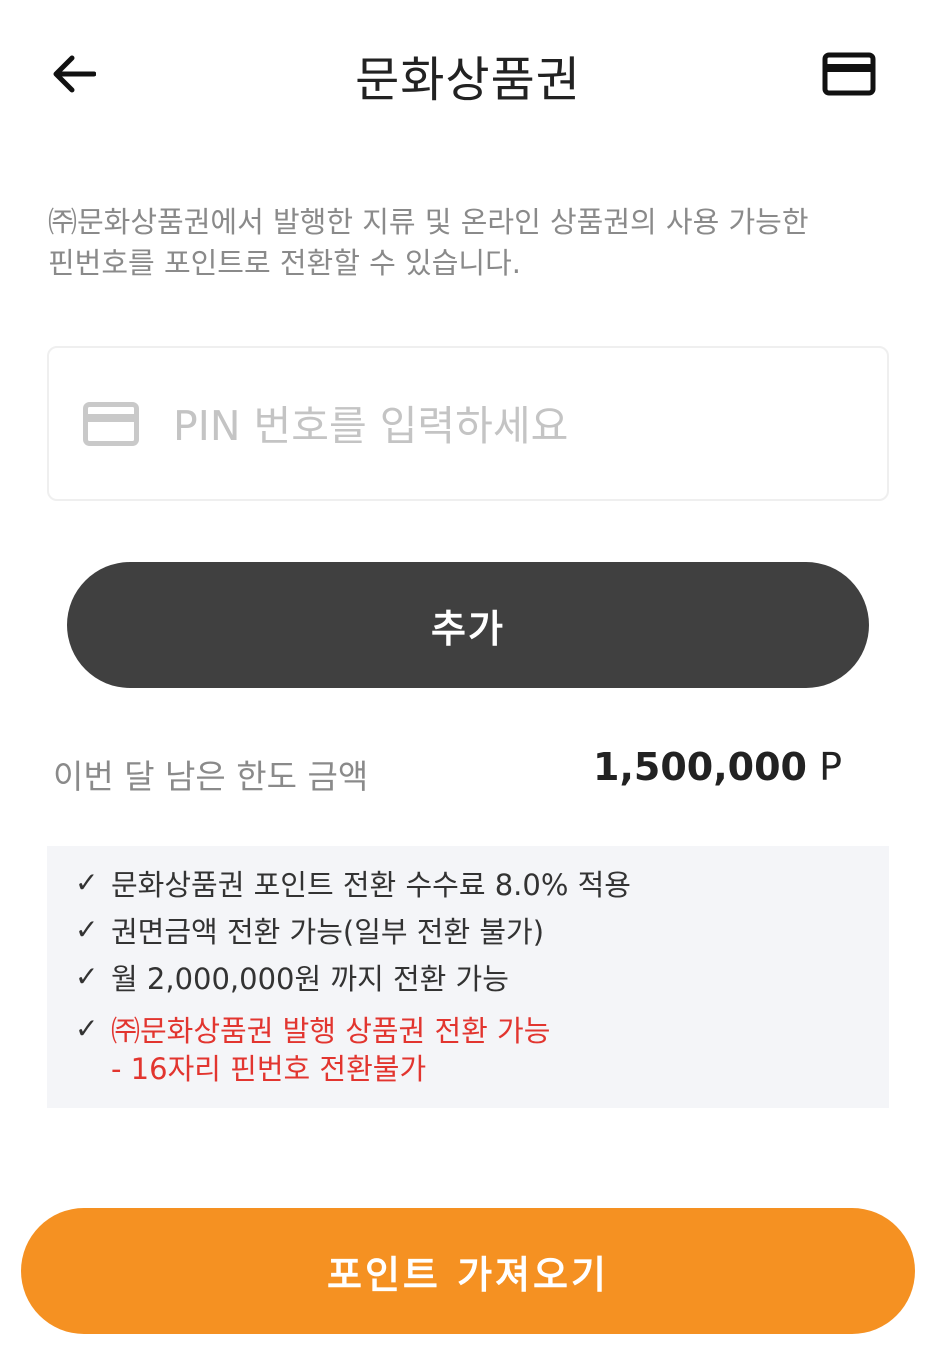 The height and width of the screenshot is (1359, 936). I want to click on limit-amount-unit: P, so click(830, 767).